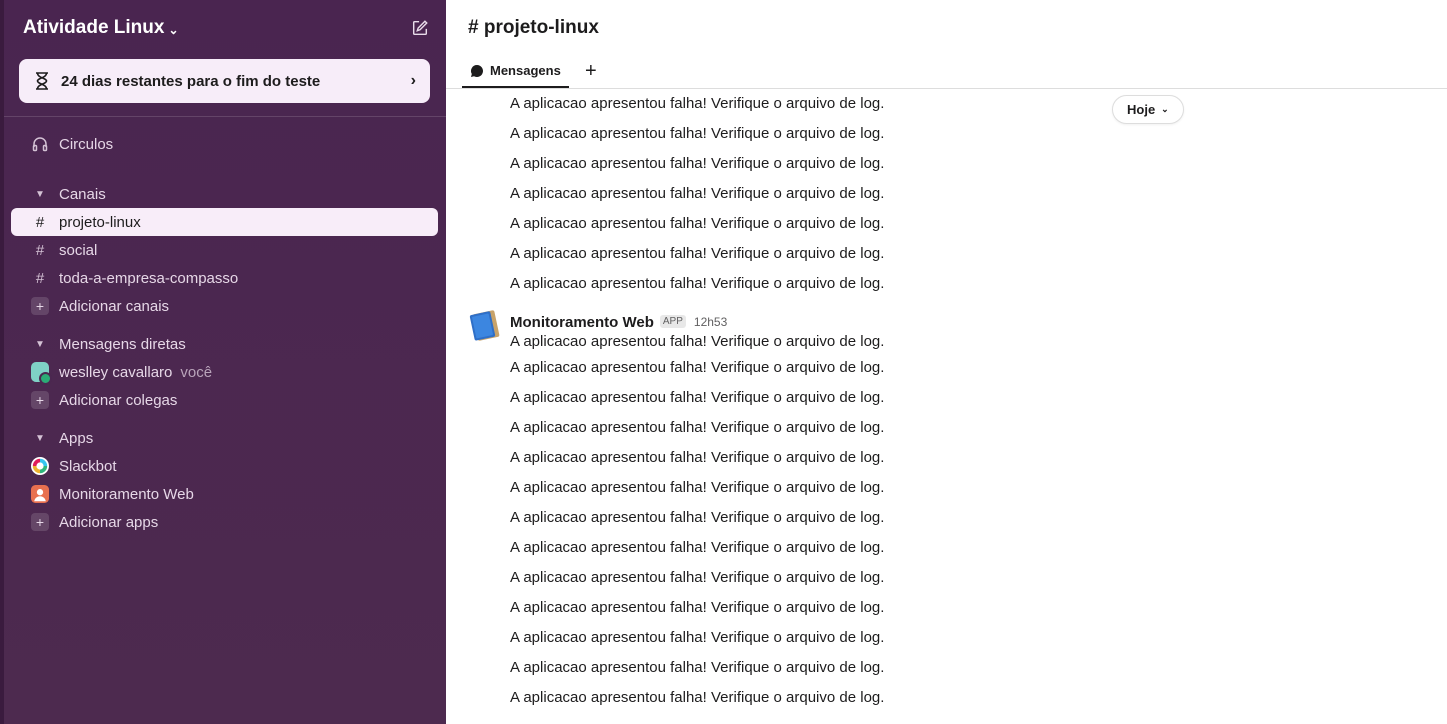 The width and height of the screenshot is (1447, 724). Describe the element at coordinates (224, 222) in the screenshot. I see `sidebar-item-projeto-linux: # projeto-linux` at that location.